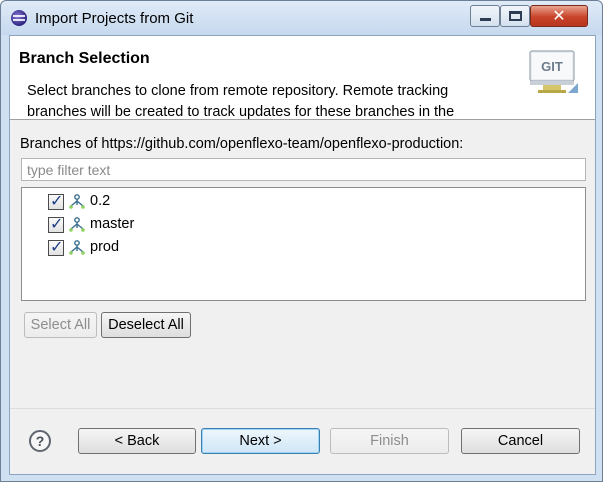 Image resolution: width=603 pixels, height=482 pixels. I want to click on maximize-button, so click(515, 16).